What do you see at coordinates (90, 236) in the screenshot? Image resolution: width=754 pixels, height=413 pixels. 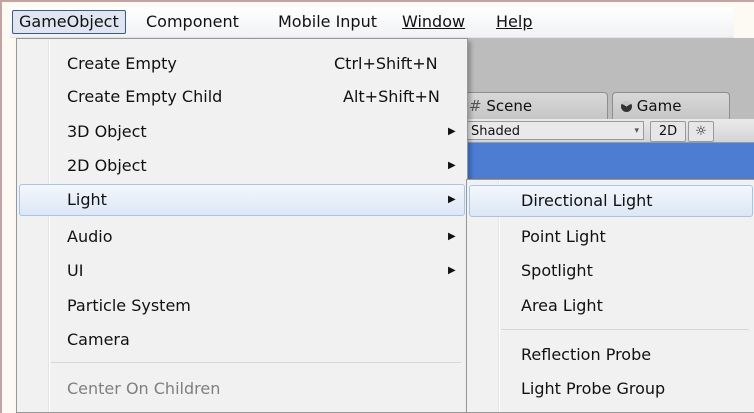 I see `menu-item-label: Audio` at bounding box center [90, 236].